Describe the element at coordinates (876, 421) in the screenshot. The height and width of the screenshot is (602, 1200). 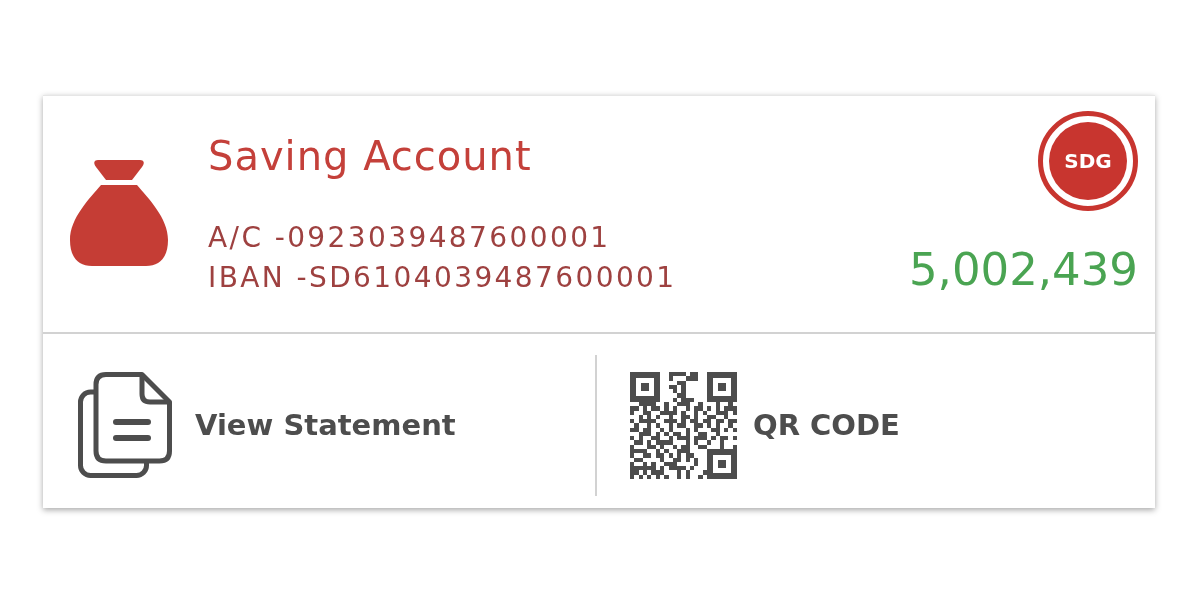
I see `qr-code-button: QR CODE` at that location.